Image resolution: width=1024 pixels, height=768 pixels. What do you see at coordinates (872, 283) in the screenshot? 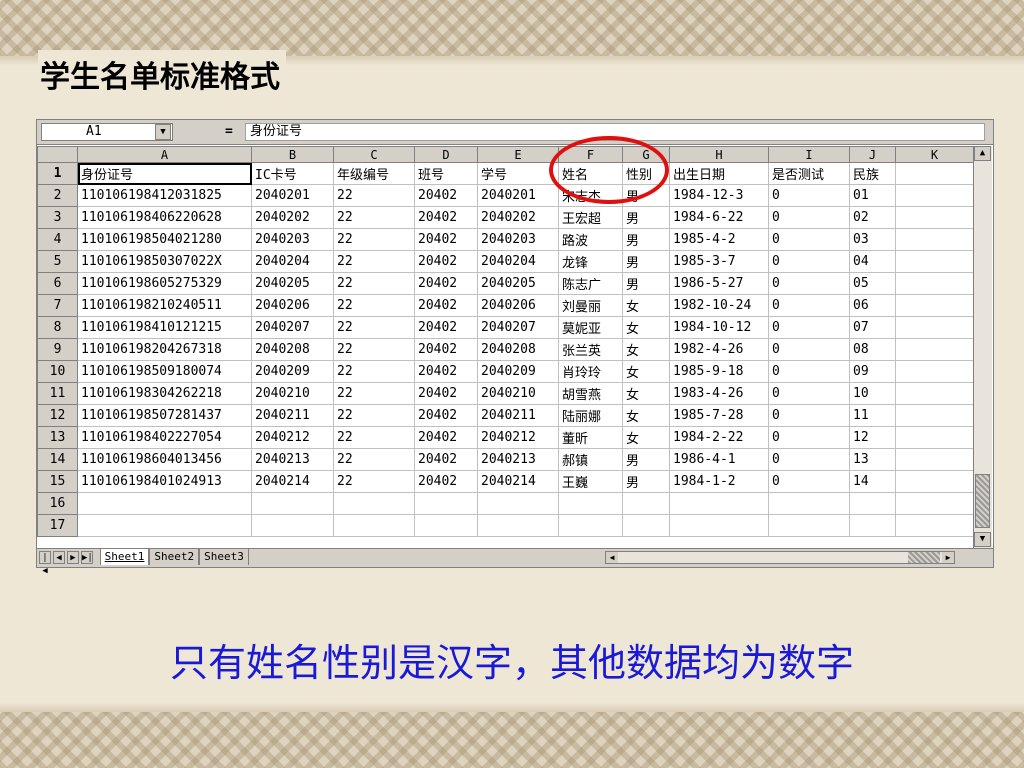
I see `cell-j6: 05` at bounding box center [872, 283].